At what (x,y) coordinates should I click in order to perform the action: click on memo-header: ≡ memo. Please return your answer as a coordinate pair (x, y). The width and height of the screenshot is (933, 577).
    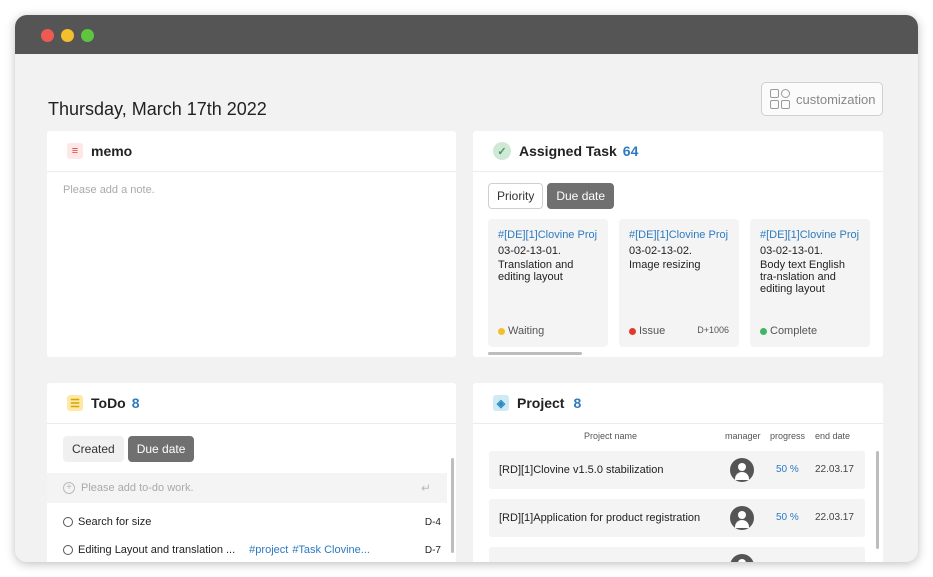
    Looking at the image, I should click on (251, 151).